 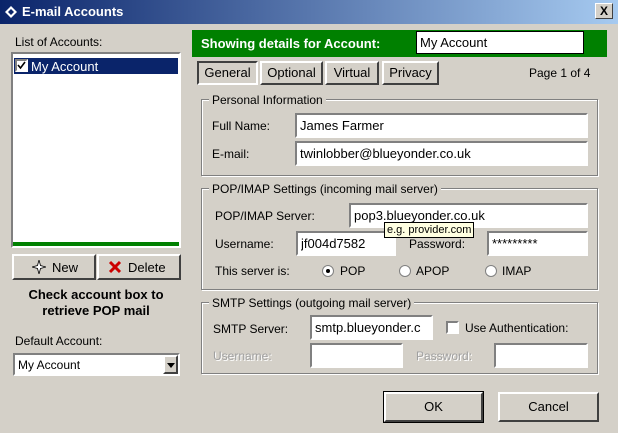 I want to click on showing-details-label: Showing details for Account:, so click(x=291, y=43).